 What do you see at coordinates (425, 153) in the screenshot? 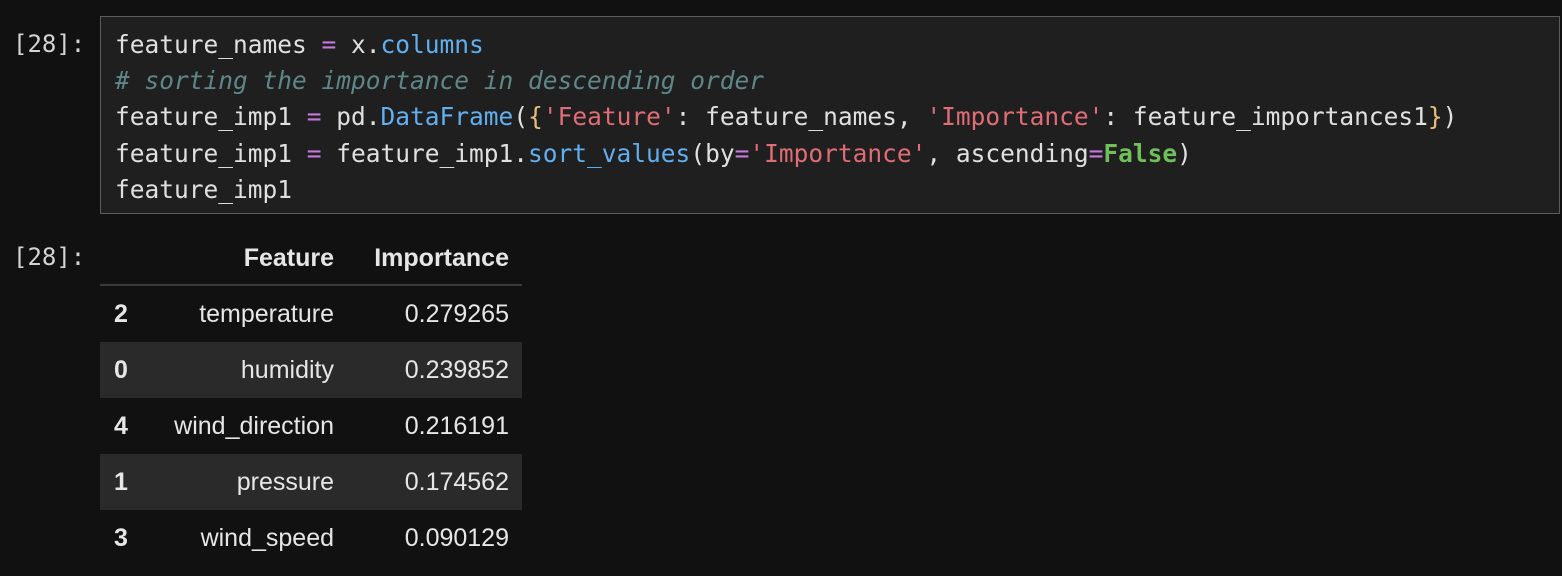
I see `code-token: feature_imp1.` at bounding box center [425, 153].